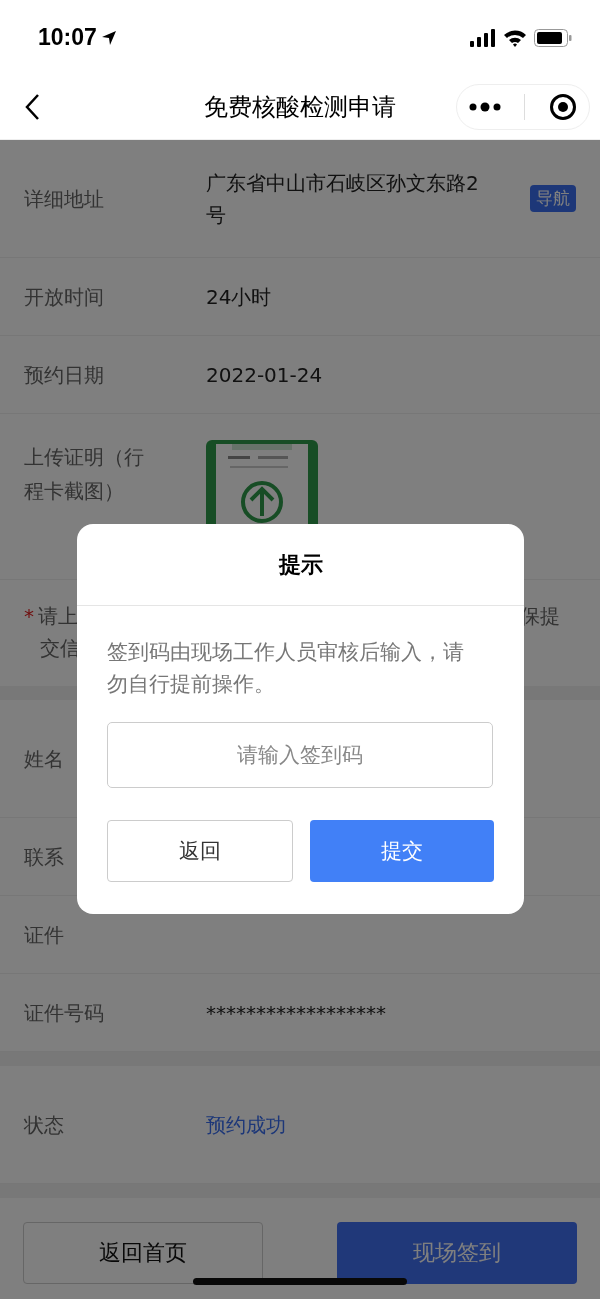  What do you see at coordinates (32, 107) in the screenshot?
I see `back-icon` at bounding box center [32, 107].